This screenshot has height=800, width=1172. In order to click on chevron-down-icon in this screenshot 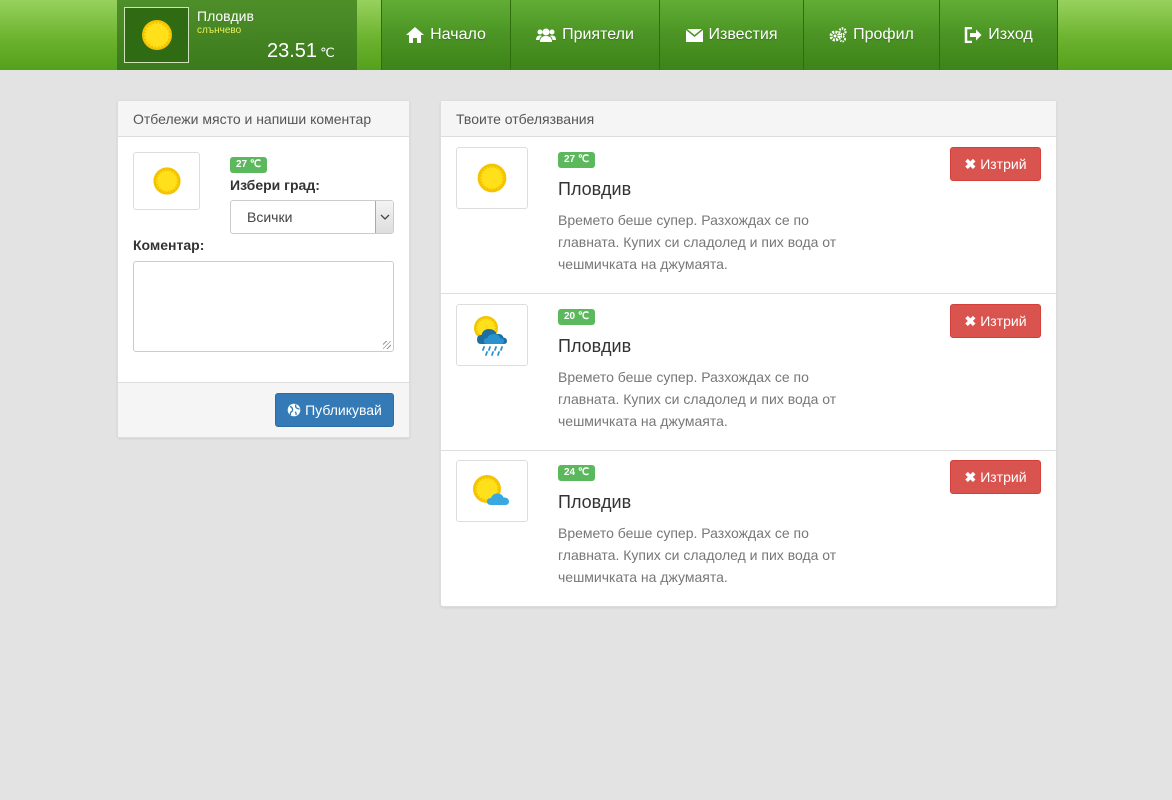, I will do `click(384, 217)`.